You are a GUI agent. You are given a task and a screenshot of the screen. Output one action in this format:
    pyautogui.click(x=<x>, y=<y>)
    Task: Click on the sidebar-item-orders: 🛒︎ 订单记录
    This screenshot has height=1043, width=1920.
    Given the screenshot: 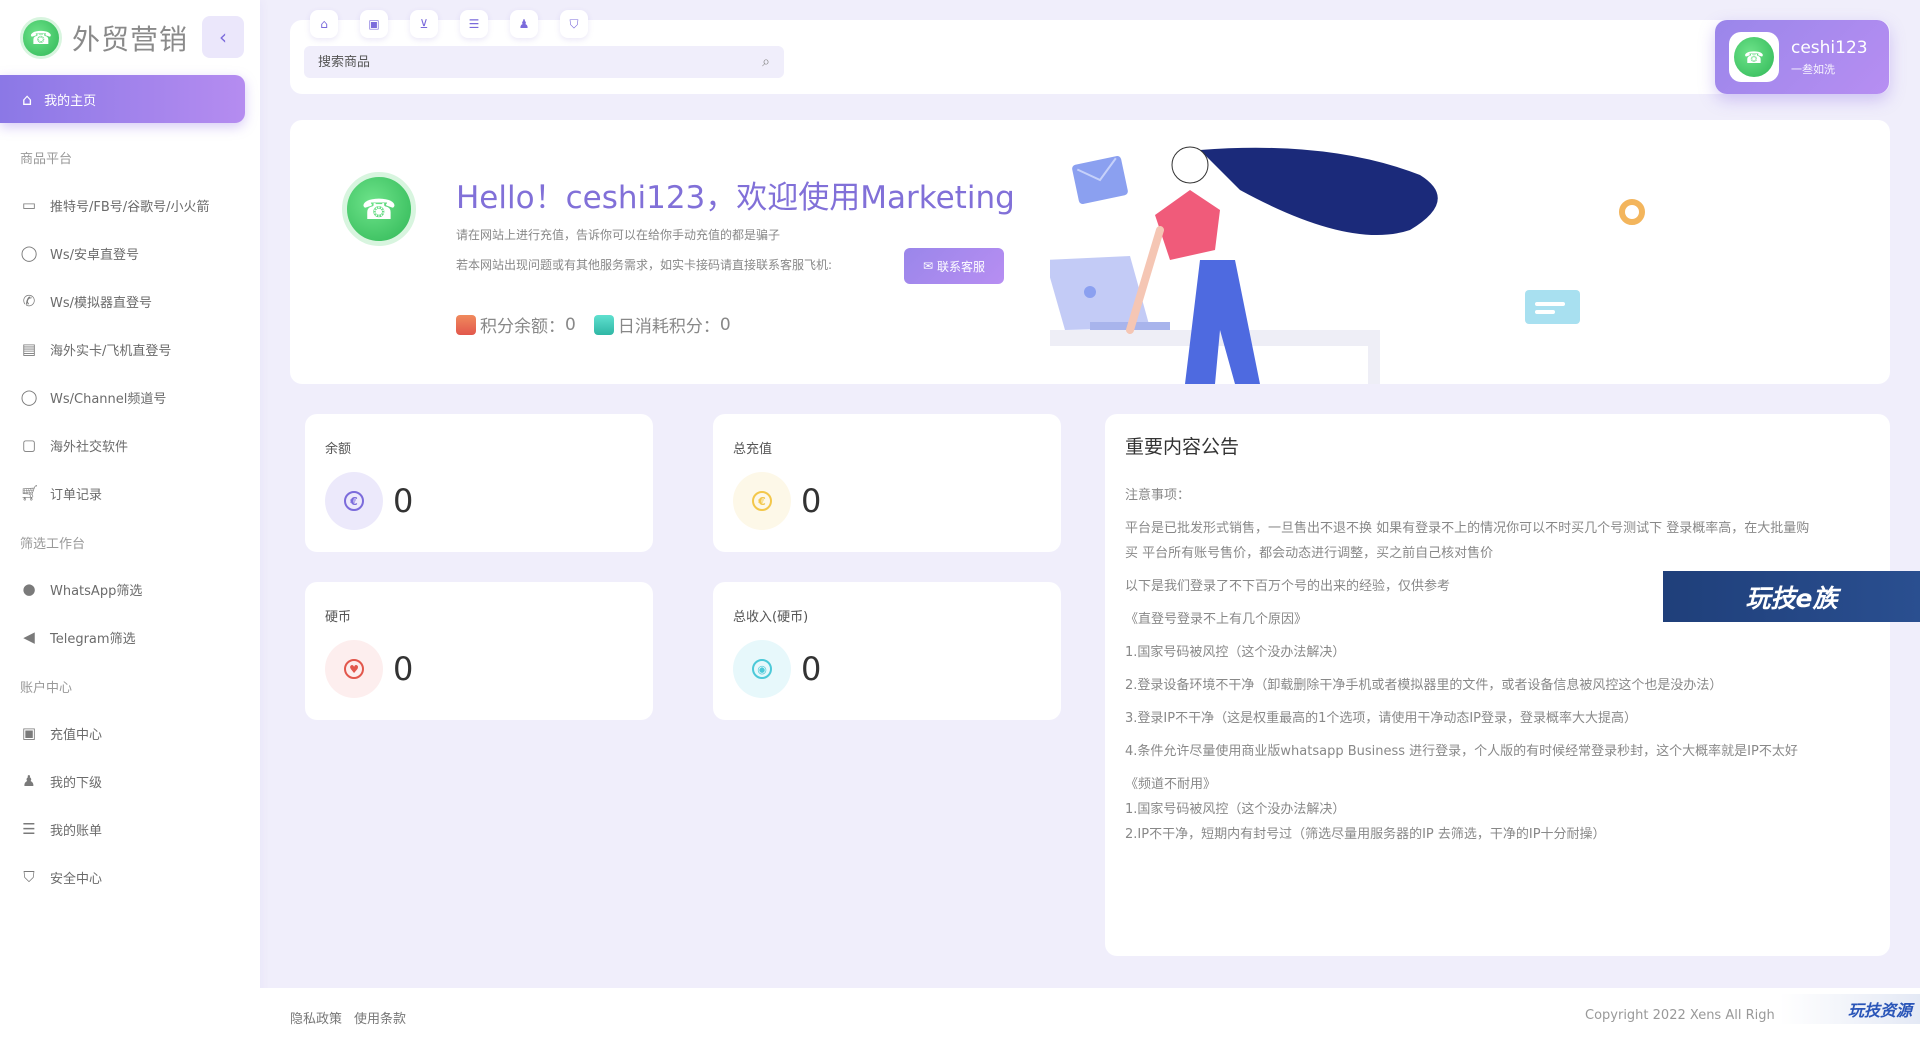 What is the action you would take?
    pyautogui.click(x=61, y=493)
    